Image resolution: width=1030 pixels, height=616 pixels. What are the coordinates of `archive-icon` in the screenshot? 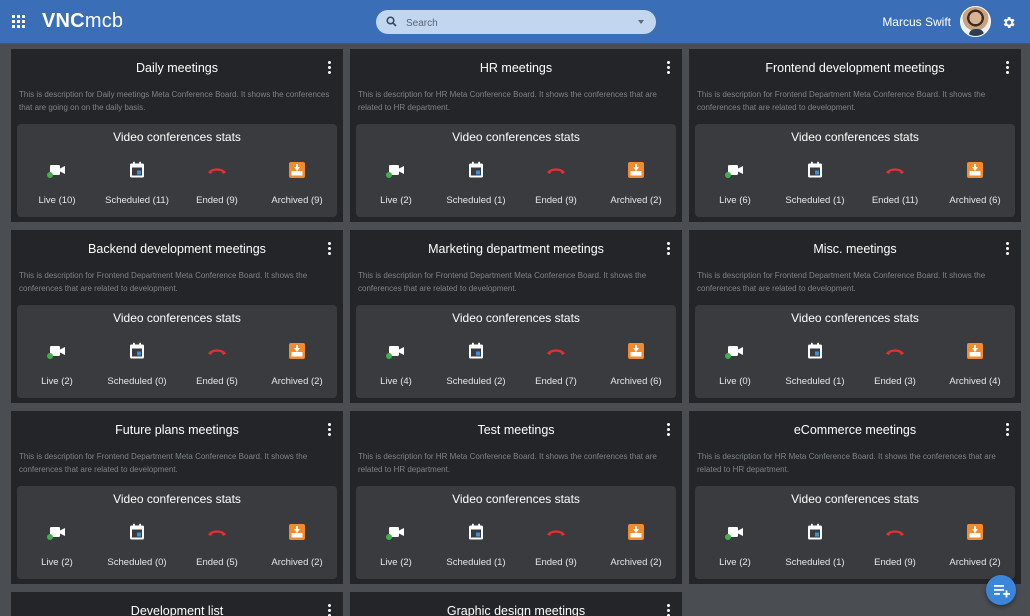 It's located at (297, 170).